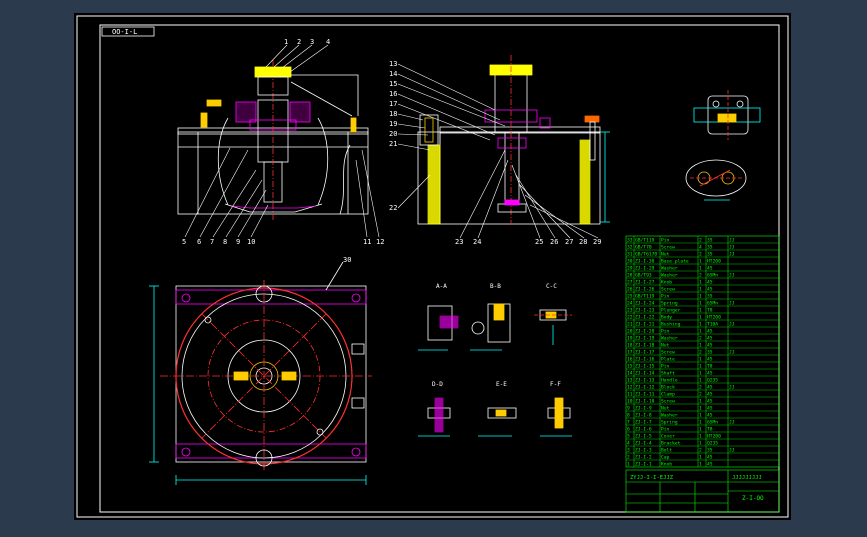  Describe the element at coordinates (393, 104) in the screenshot. I see `callout-17: 17` at that location.